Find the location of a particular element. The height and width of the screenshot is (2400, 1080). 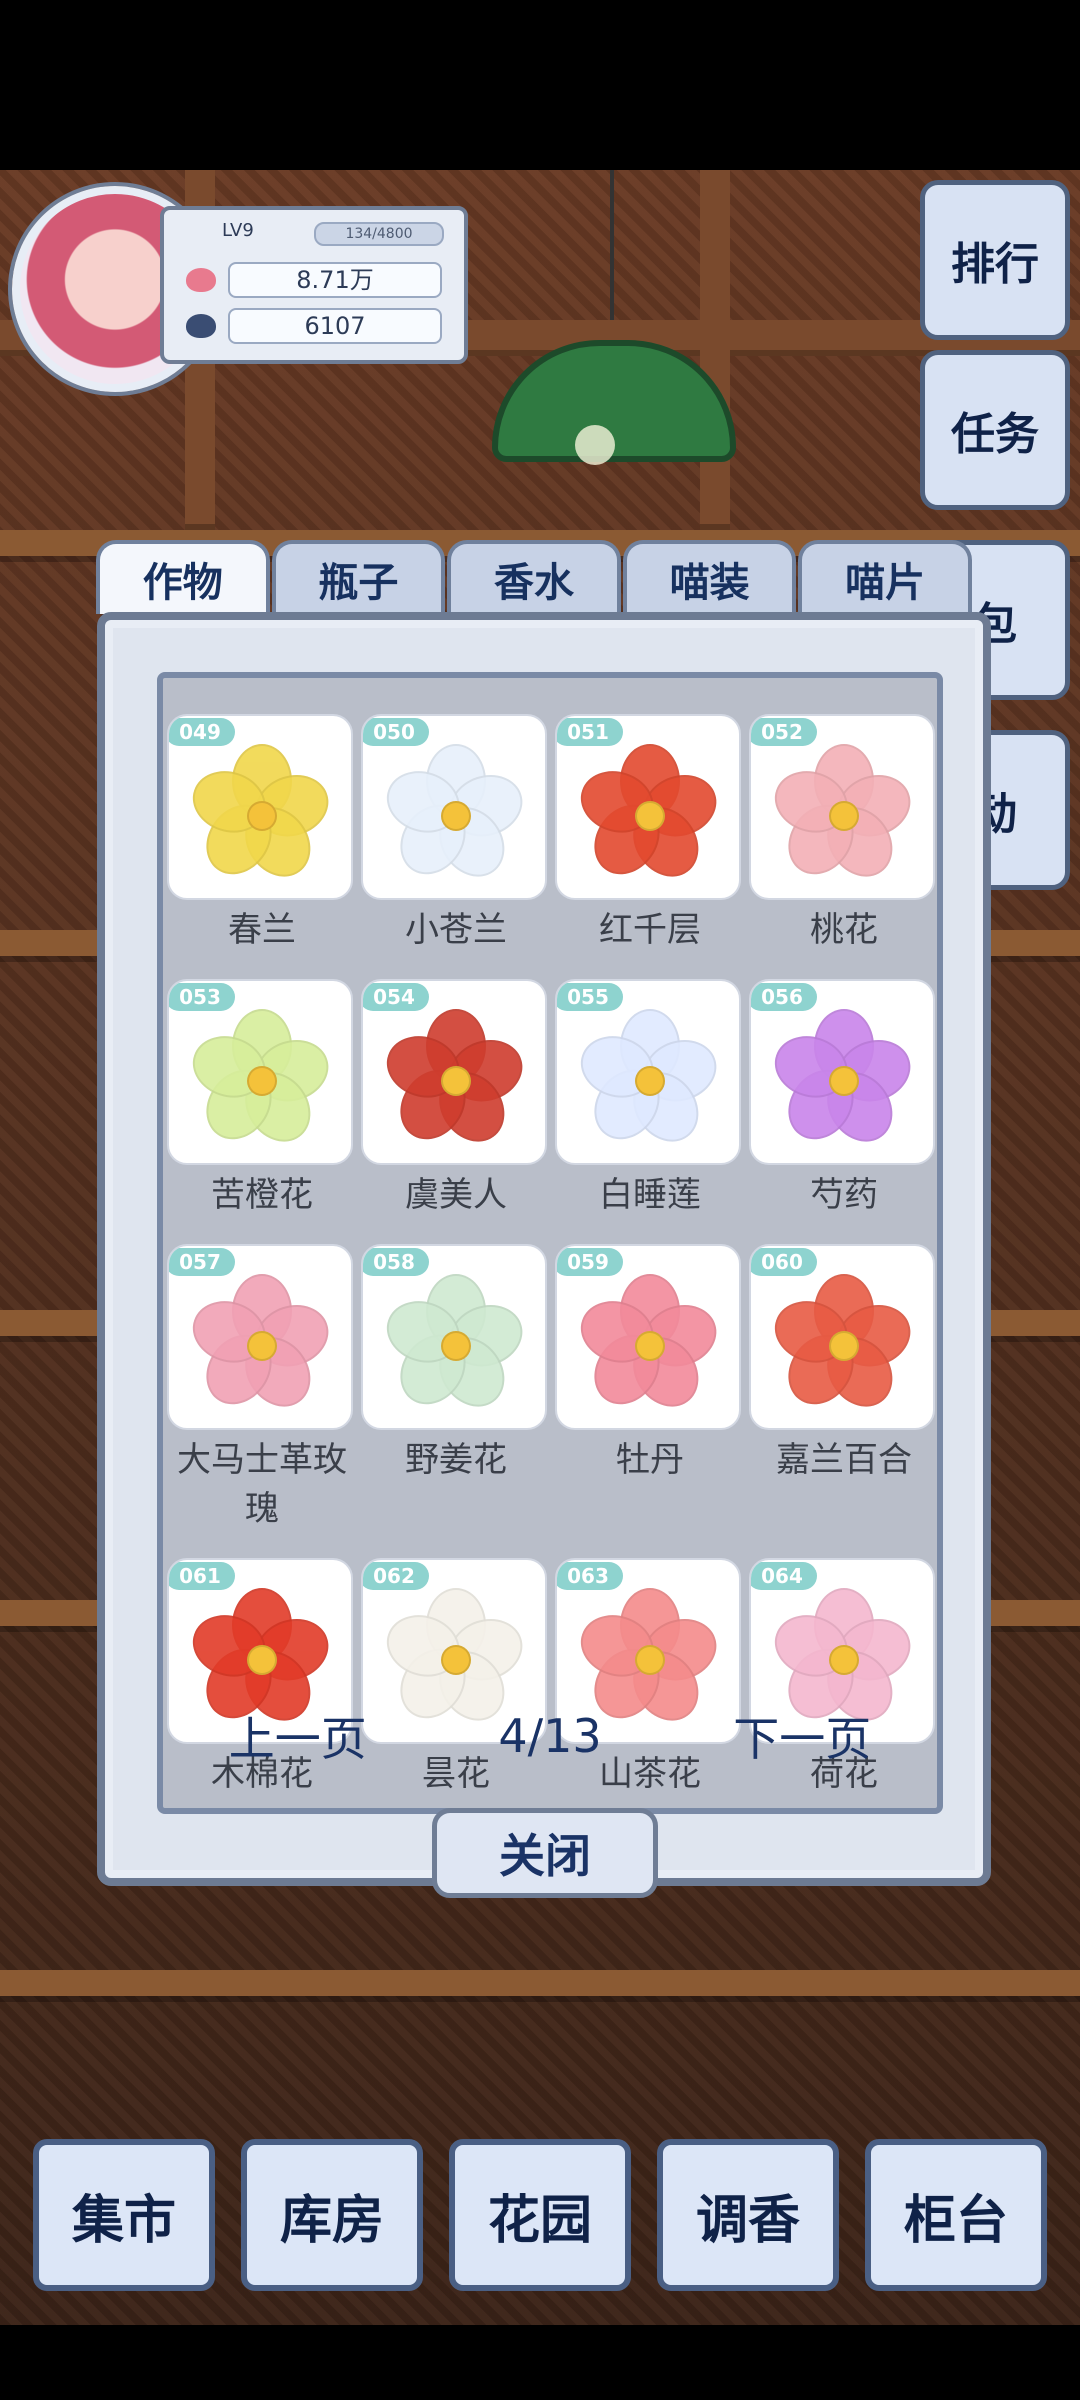

item-name: 春兰 is located at coordinates (262, 930).